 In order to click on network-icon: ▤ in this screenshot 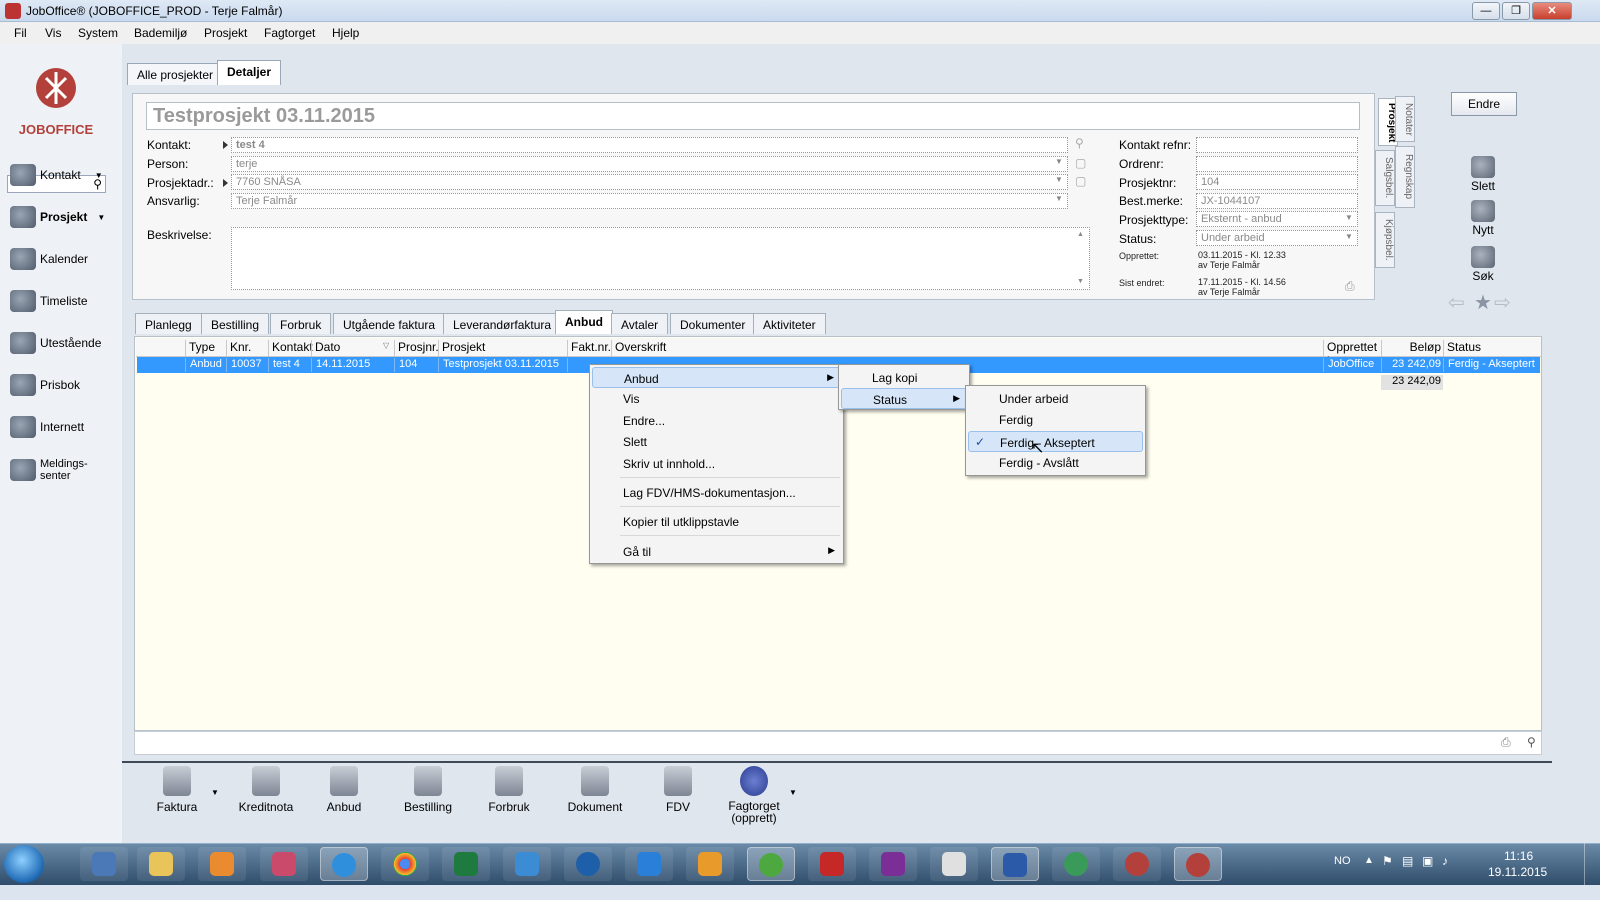, I will do `click(1407, 861)`.